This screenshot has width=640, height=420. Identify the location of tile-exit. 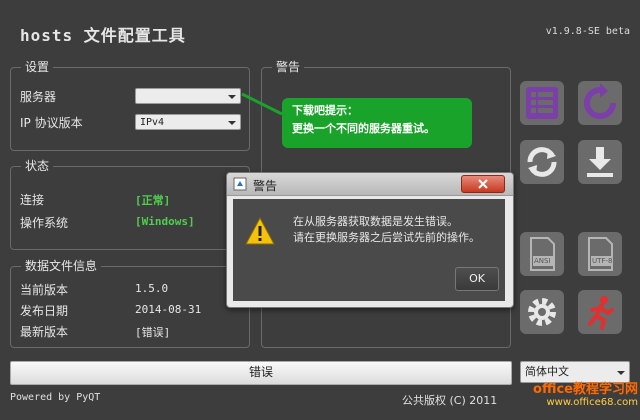
(600, 312).